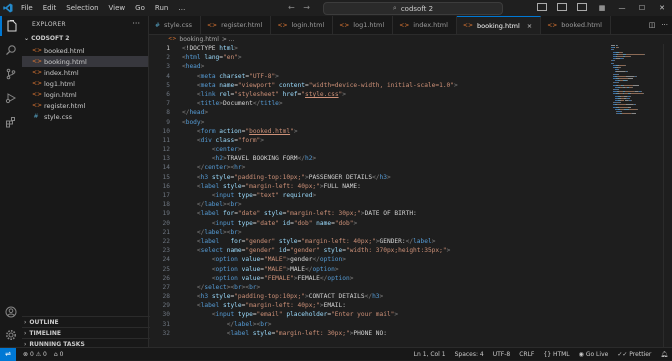  What do you see at coordinates (236, 25) in the screenshot?
I see `editor-tab: <> register.html` at bounding box center [236, 25].